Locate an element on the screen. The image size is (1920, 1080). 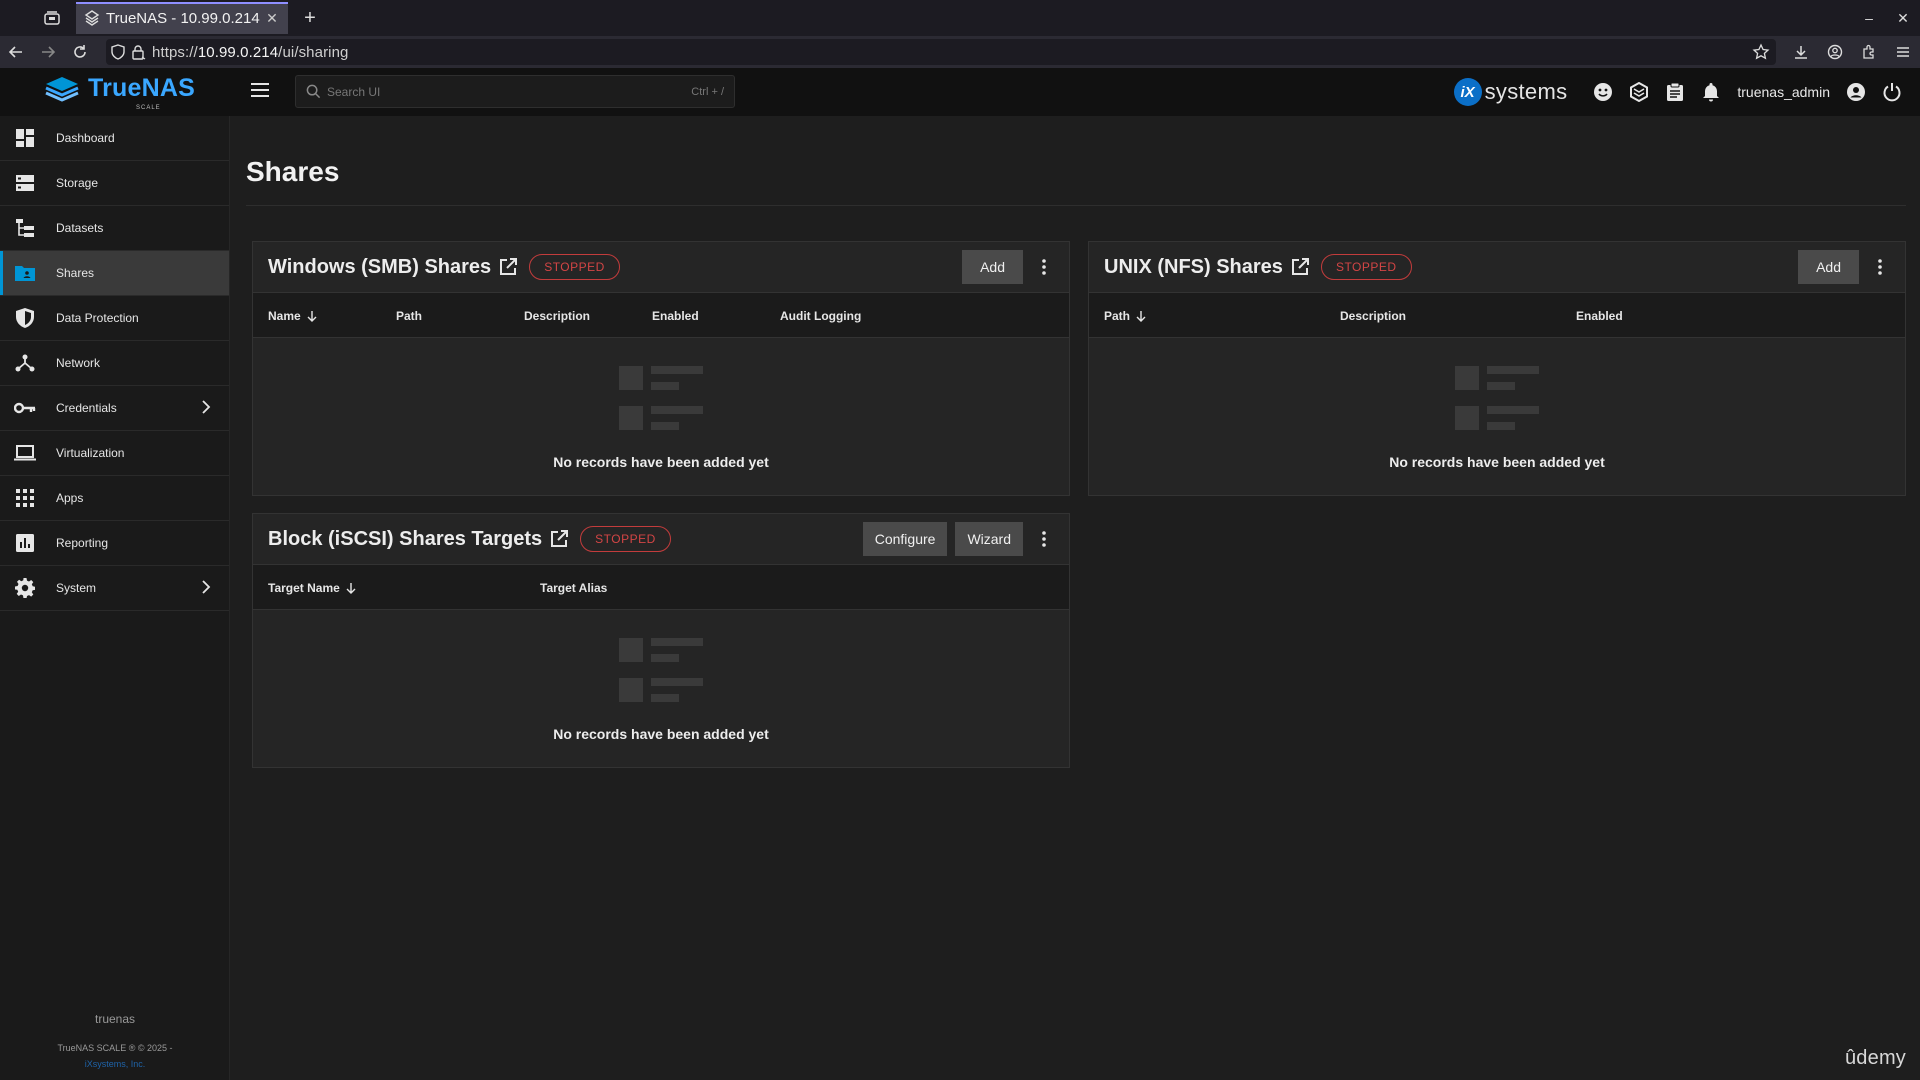
downloads-icon is located at coordinates (1801, 52).